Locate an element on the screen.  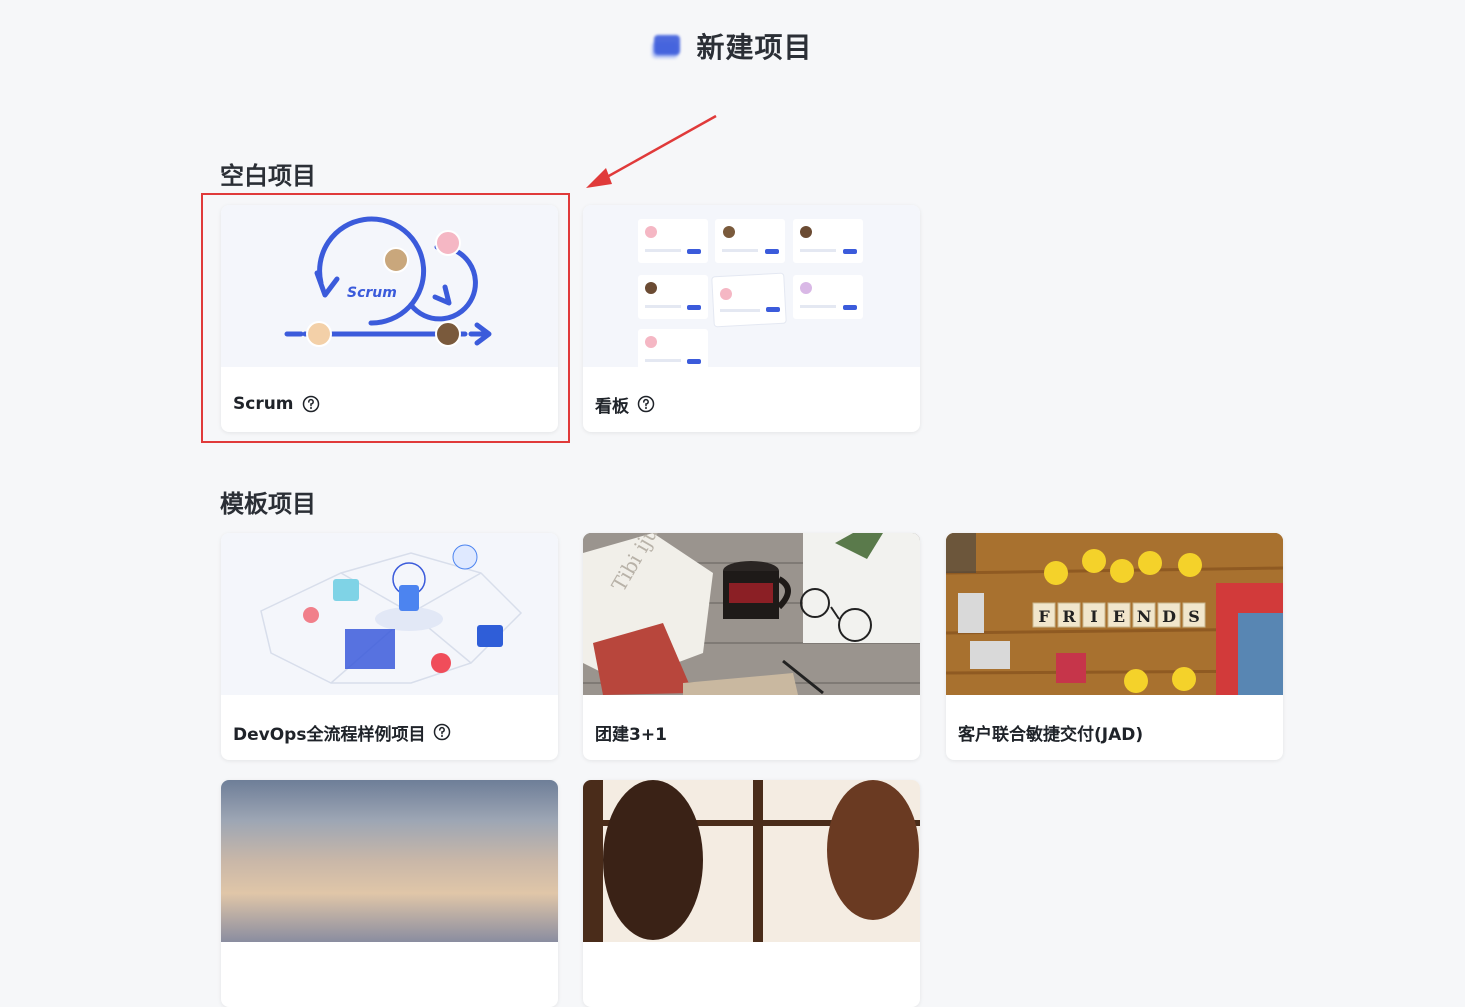
kanban-illustration is located at coordinates (751, 286).